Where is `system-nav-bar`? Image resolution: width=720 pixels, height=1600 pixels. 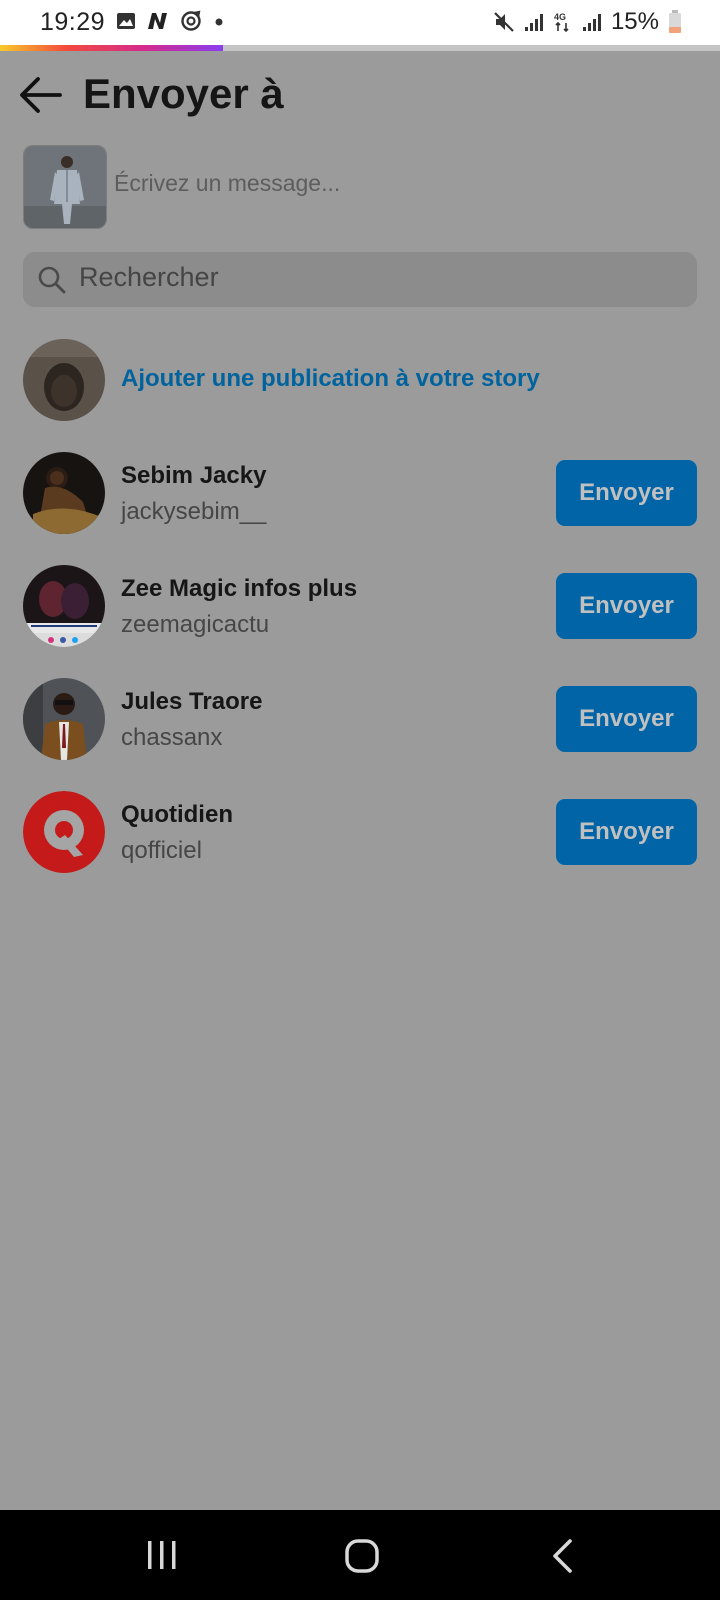 system-nav-bar is located at coordinates (360, 1555).